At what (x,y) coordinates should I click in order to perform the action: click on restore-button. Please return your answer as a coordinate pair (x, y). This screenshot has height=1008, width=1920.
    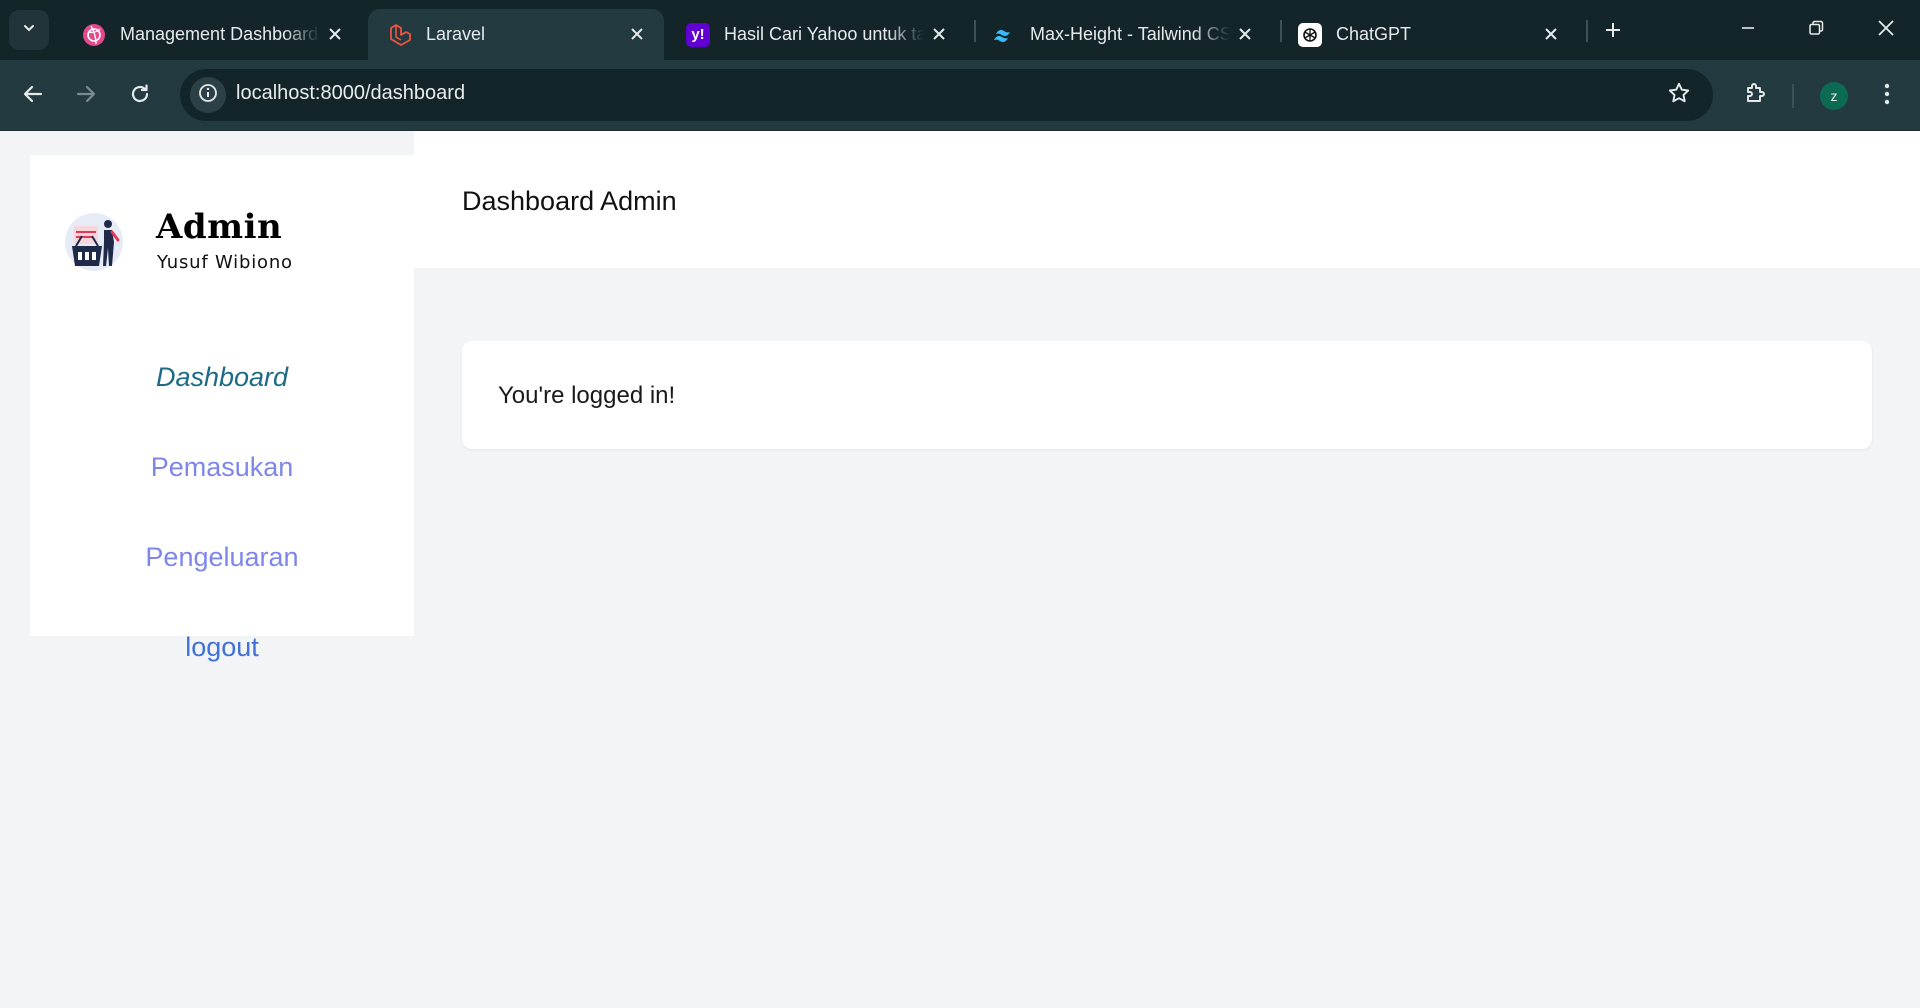
    Looking at the image, I should click on (1816, 30).